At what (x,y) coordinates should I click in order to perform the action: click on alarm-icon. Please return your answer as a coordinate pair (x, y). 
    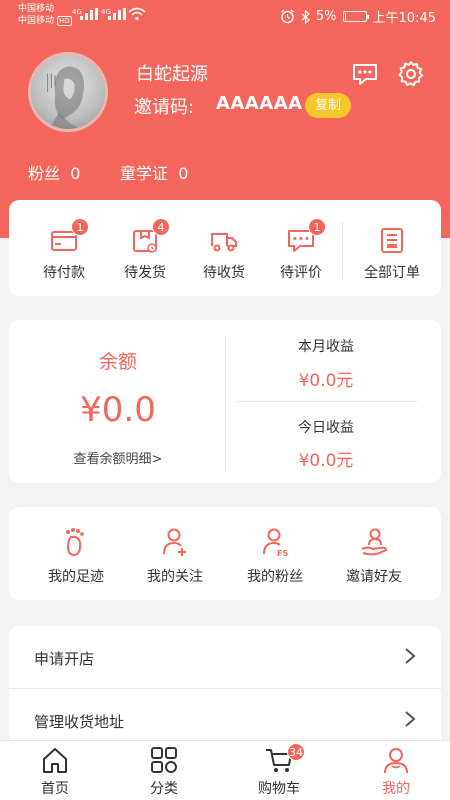
    Looking at the image, I should click on (287, 16).